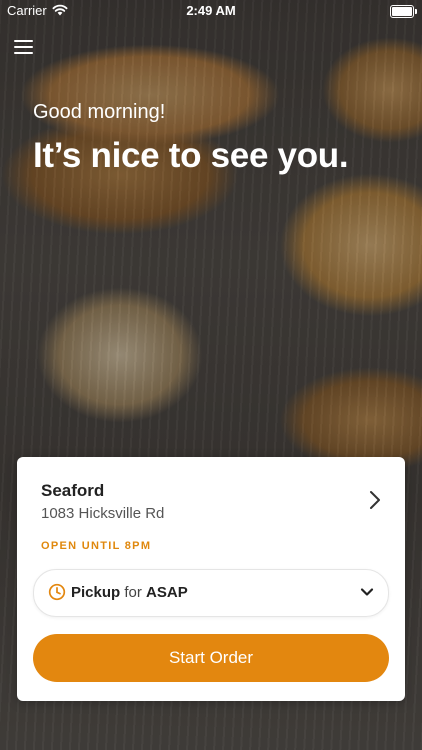 This screenshot has height=750, width=422. What do you see at coordinates (167, 592) in the screenshot?
I see `order-time: ASAP` at bounding box center [167, 592].